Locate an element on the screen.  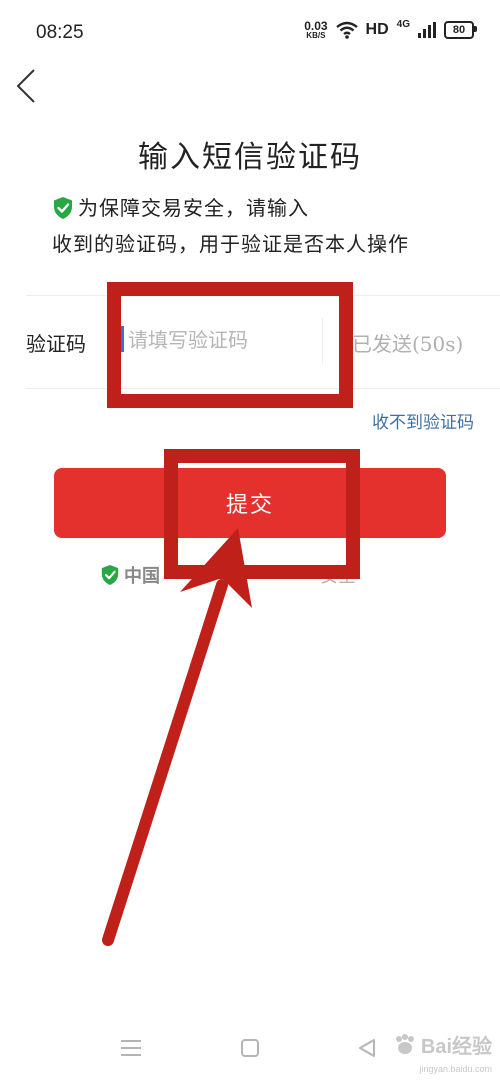
baidu-watermark: Bai经验 jingyan.baidu.com is located at coordinates (442, 1052).